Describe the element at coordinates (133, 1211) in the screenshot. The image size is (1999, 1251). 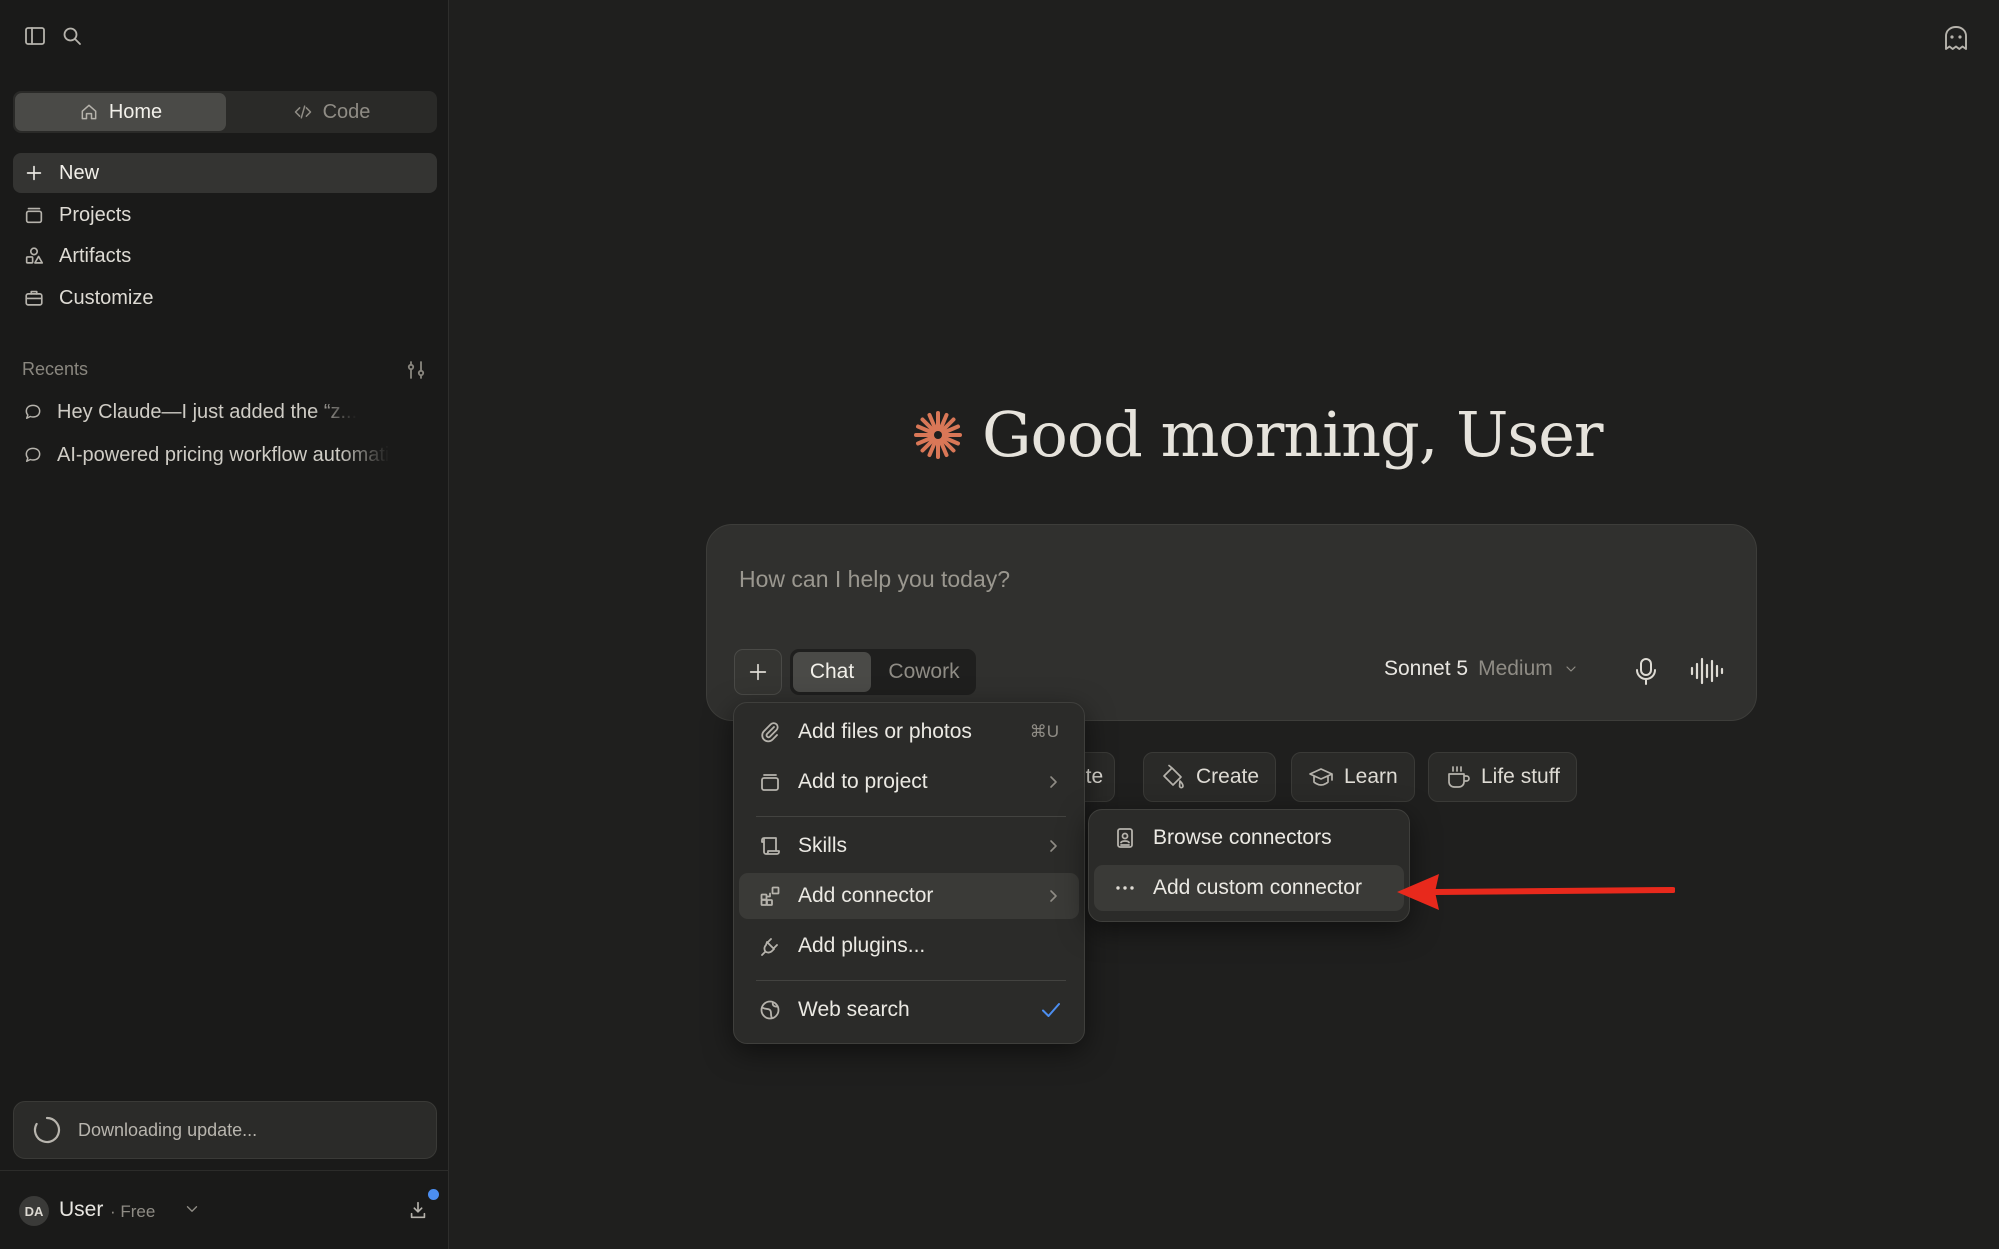
I see `user-plan: · Free` at that location.